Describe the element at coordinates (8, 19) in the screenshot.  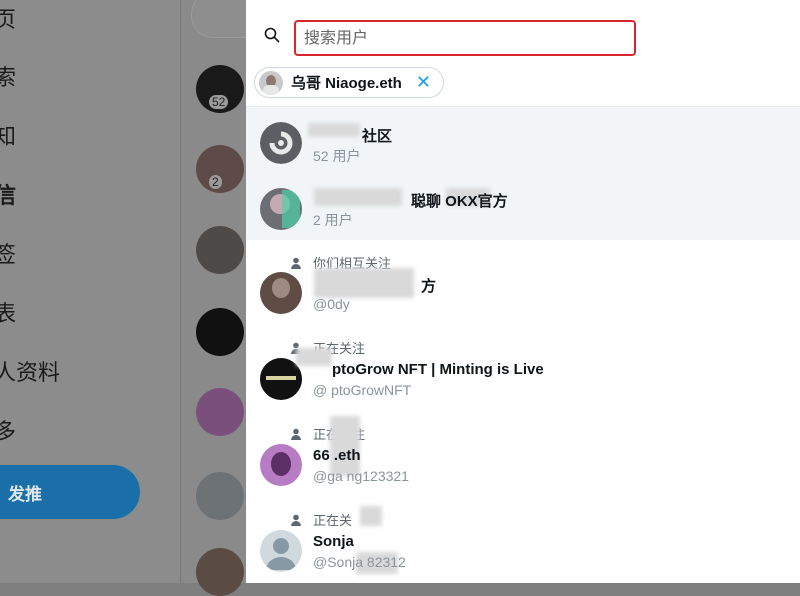
I see `nav-item-home: 页` at that location.